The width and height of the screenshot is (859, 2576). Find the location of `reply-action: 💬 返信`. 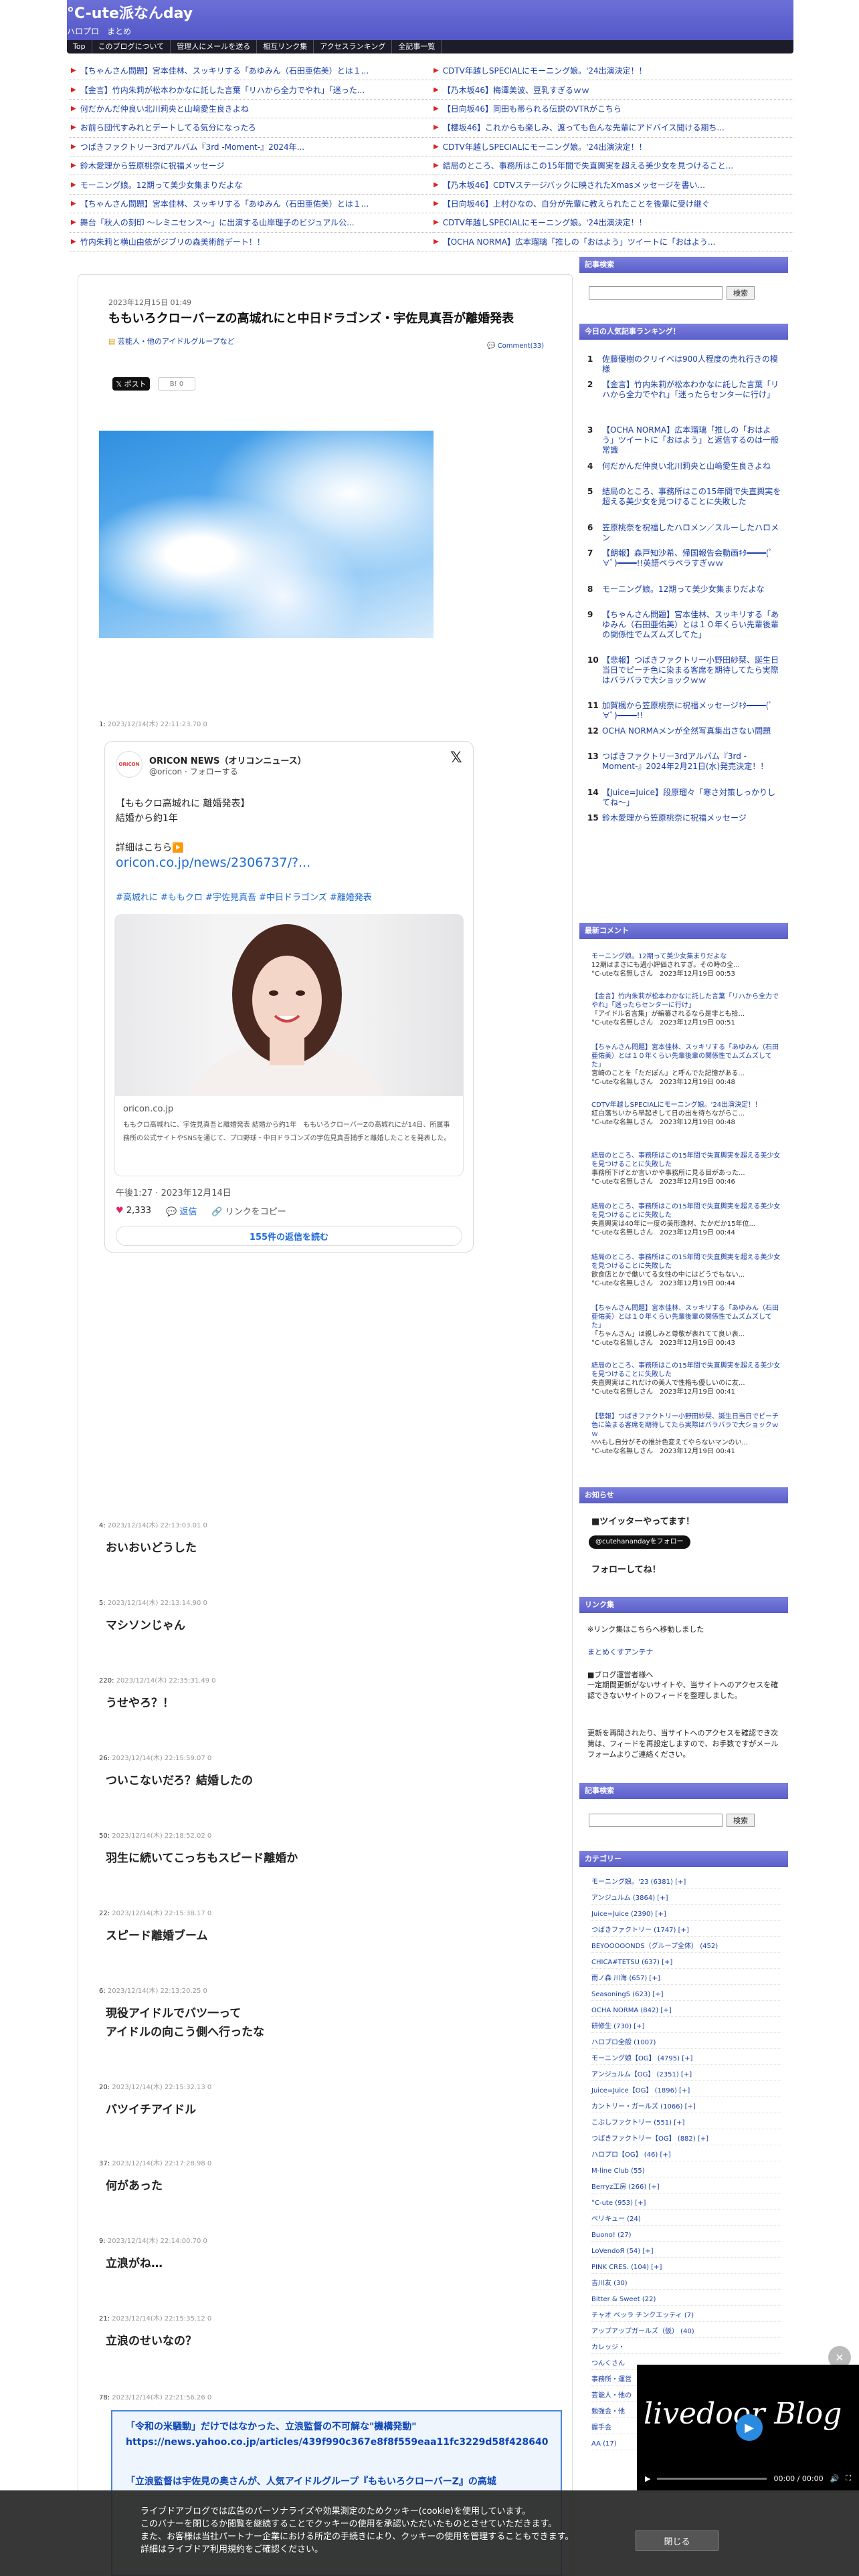

reply-action: 💬 返信 is located at coordinates (182, 1210).